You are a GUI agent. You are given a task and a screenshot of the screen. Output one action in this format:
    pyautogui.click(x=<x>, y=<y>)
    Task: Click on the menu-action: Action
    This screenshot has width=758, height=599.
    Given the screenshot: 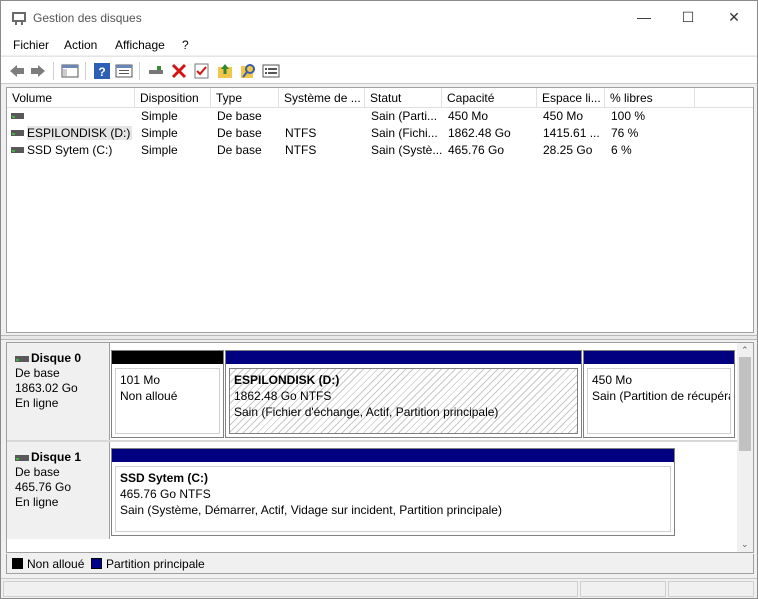 What is the action you would take?
    pyautogui.click(x=80, y=45)
    